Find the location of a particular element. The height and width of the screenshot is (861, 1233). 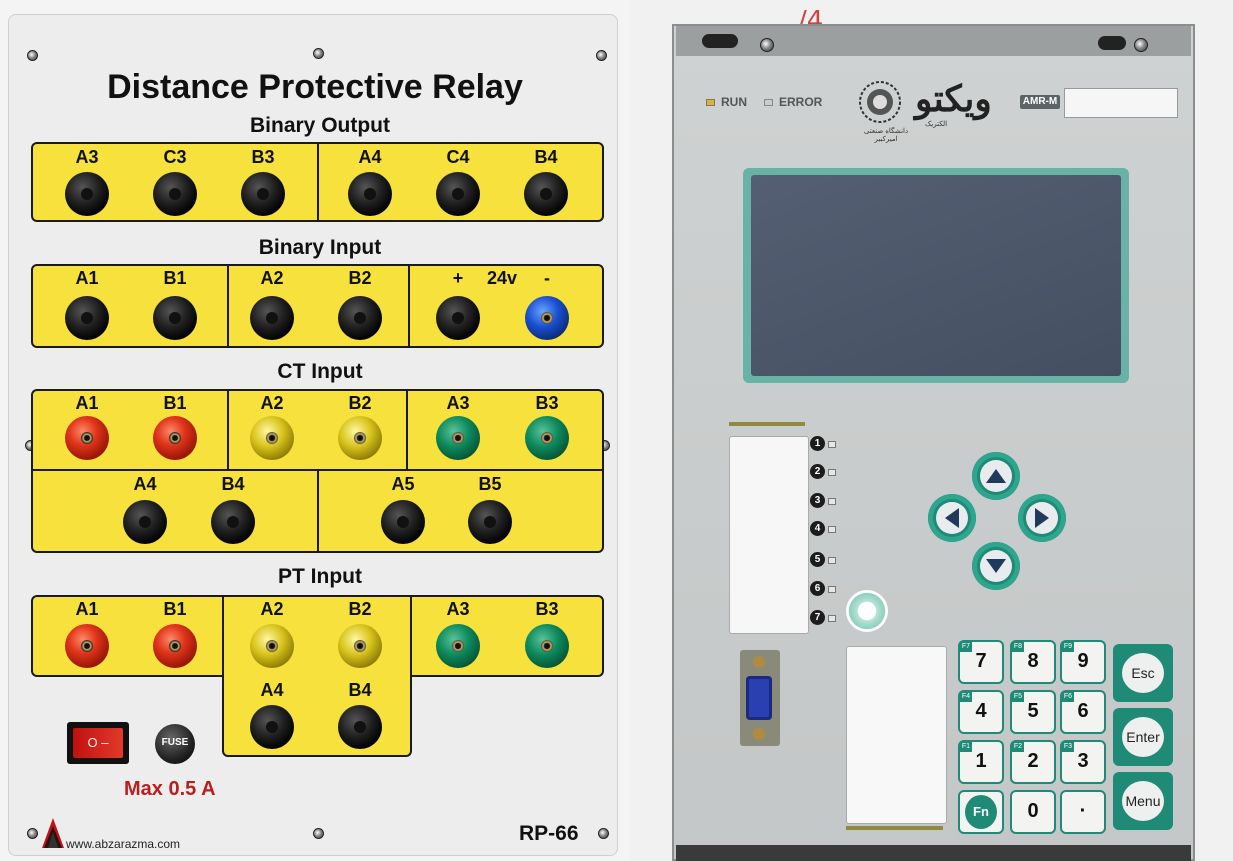

key-1: F1 1 is located at coordinates (981, 762).